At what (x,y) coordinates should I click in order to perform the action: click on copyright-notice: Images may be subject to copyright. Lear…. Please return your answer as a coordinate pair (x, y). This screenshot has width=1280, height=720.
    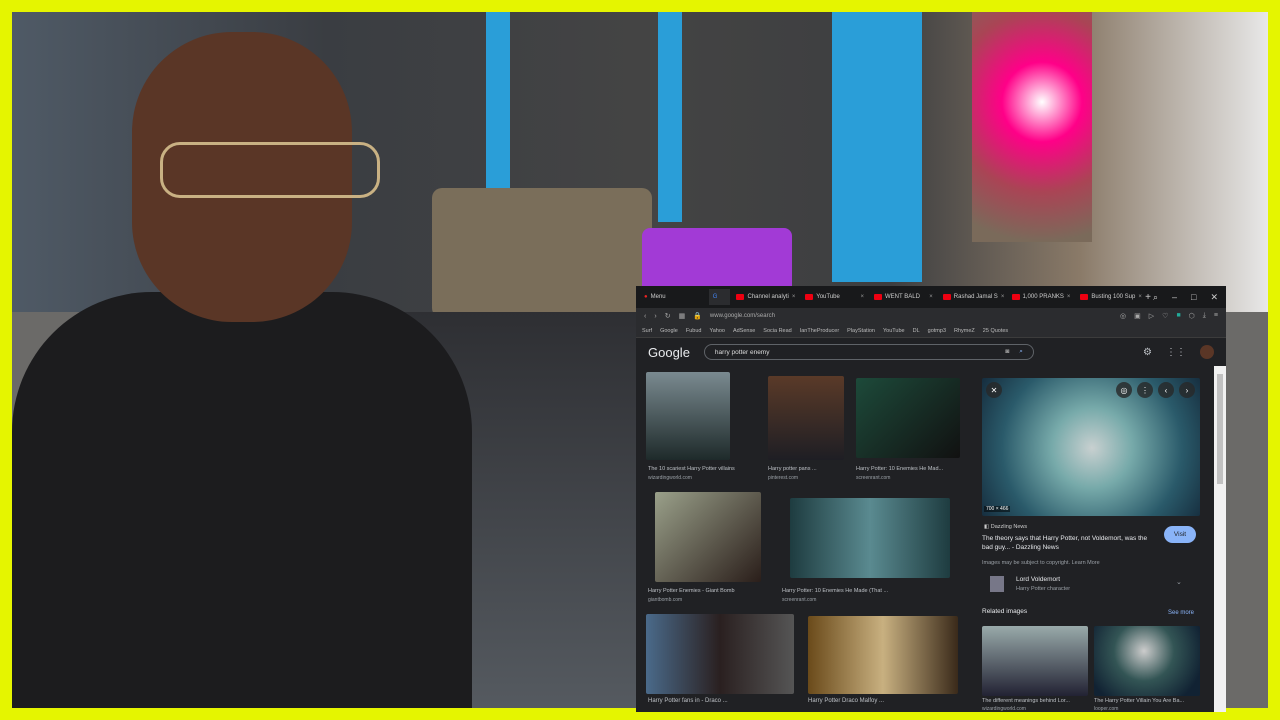
    Looking at the image, I should click on (1041, 563).